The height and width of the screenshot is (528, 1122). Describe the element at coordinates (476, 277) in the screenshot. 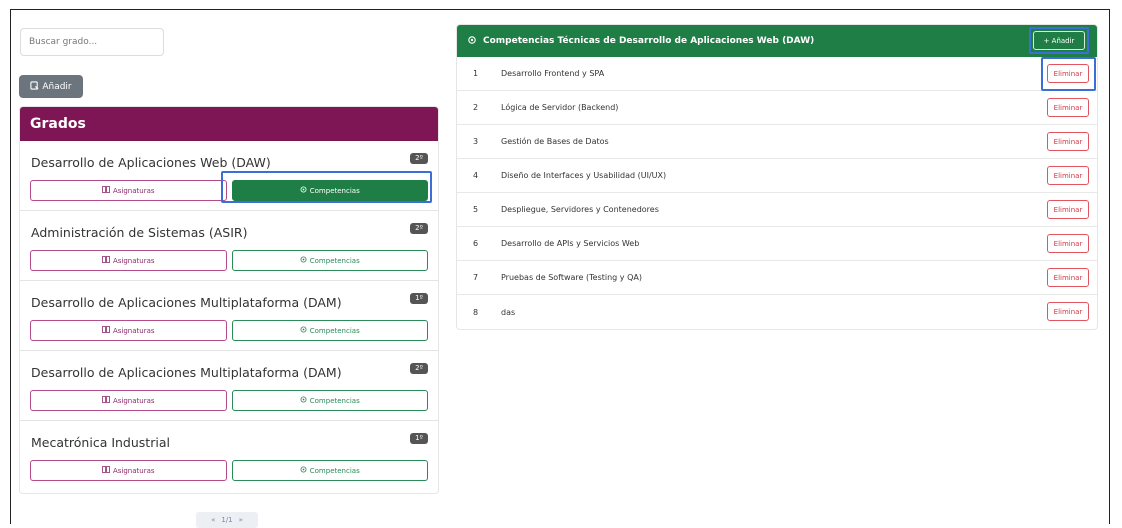

I see `competencia-number: 7` at that location.